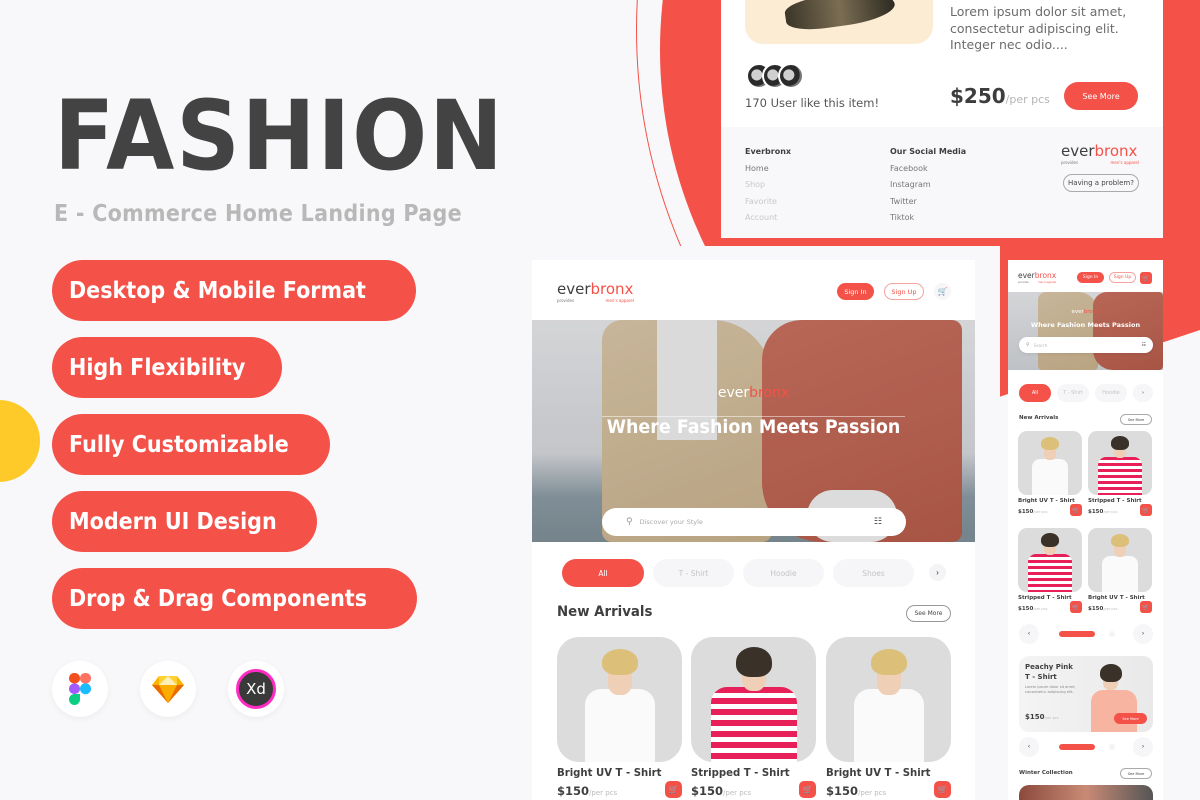  I want to click on feature-pill: Modern UI Design, so click(184, 521).